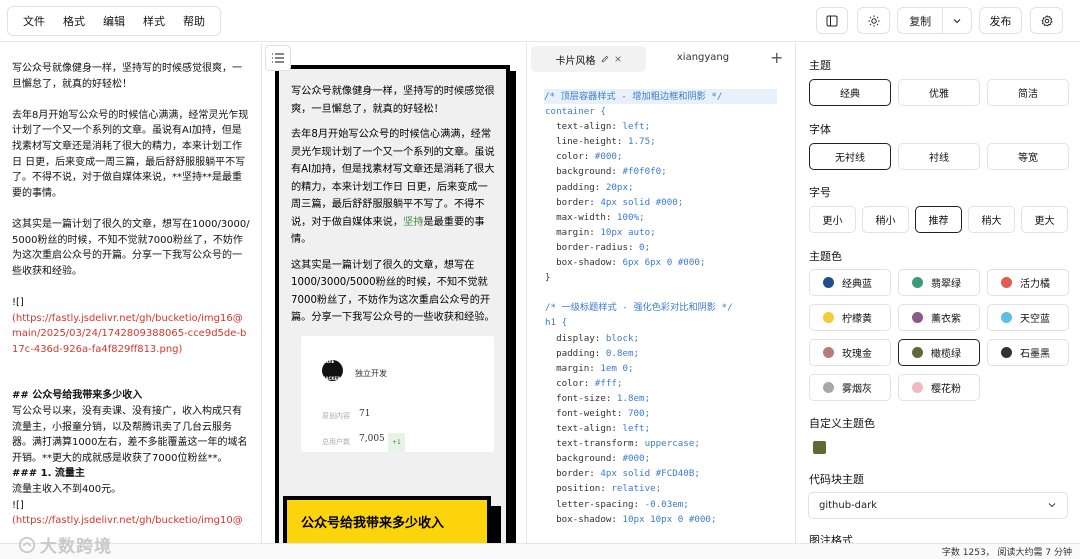  Describe the element at coordinates (1028, 282) in the screenshot. I see `color-option: 活力橘` at that location.